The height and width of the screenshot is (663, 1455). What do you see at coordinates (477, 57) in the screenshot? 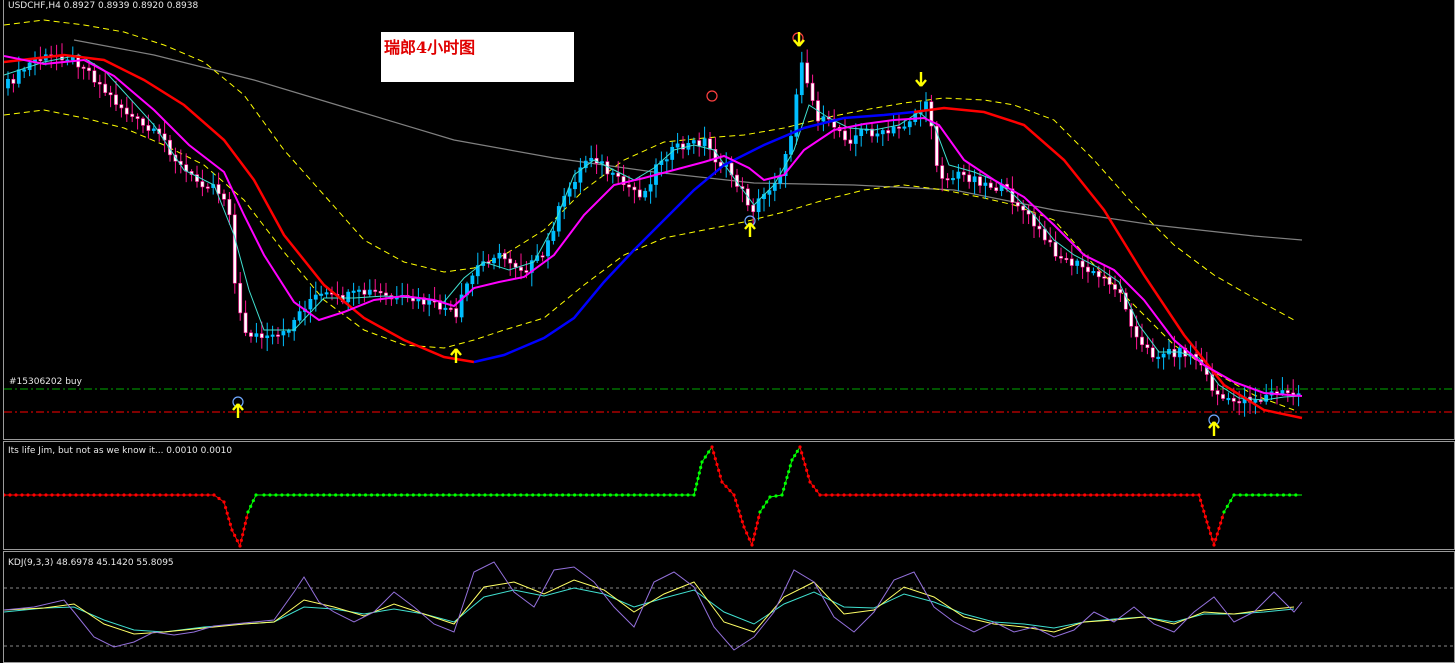
I see `text-label-box: 瑞郎4小时图` at bounding box center [477, 57].